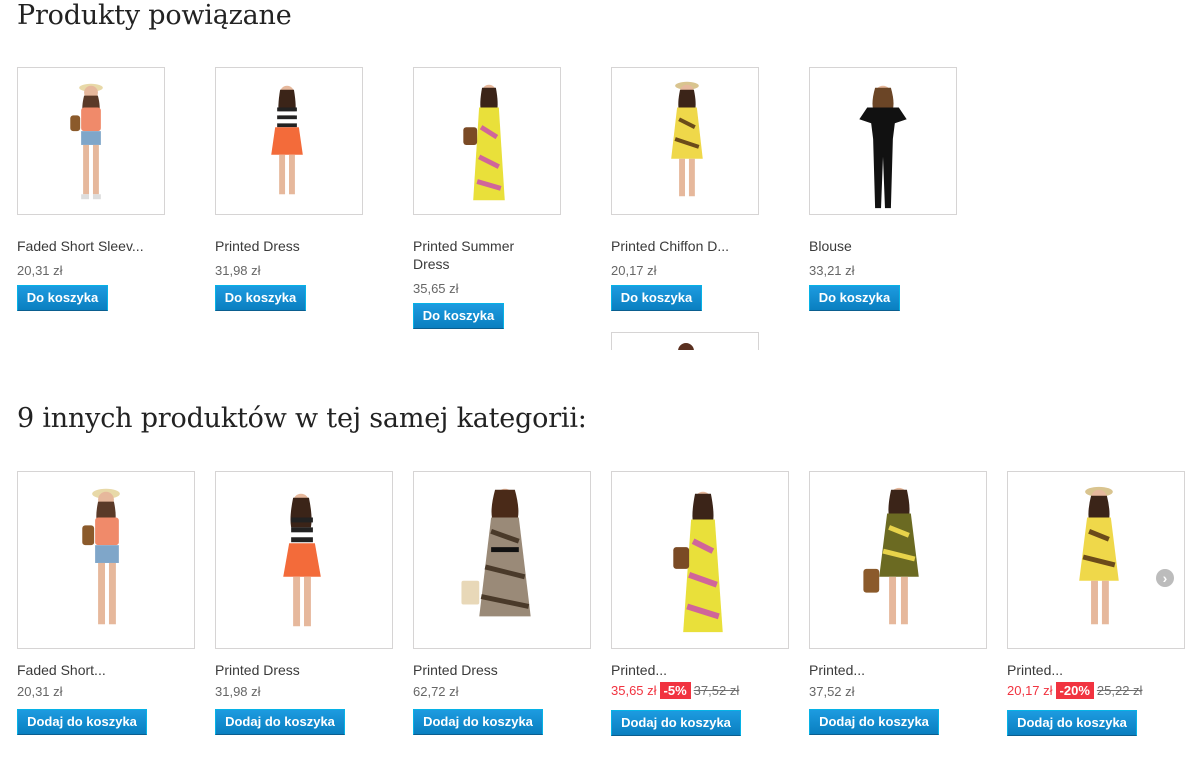  Describe the element at coordinates (154, 15) in the screenshot. I see `related-products-title: Produkty powiązane` at that location.